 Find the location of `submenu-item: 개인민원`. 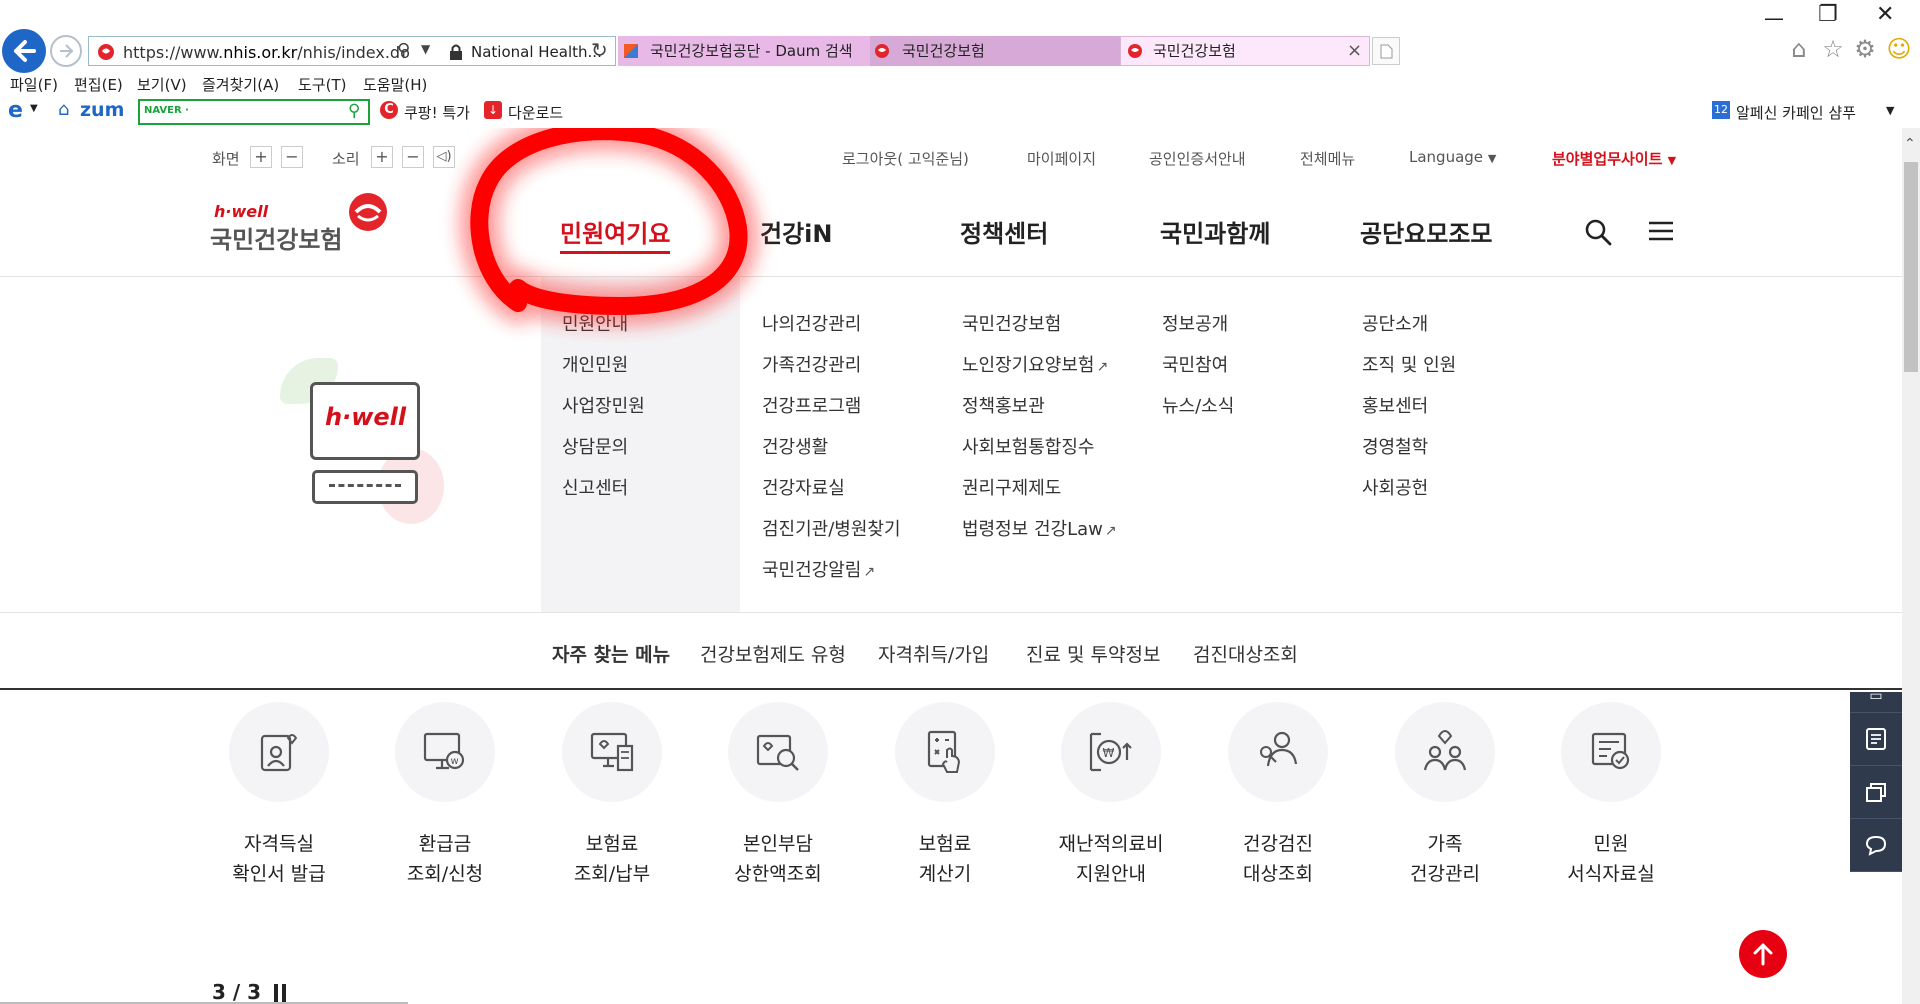

submenu-item: 개인민원 is located at coordinates (595, 364).